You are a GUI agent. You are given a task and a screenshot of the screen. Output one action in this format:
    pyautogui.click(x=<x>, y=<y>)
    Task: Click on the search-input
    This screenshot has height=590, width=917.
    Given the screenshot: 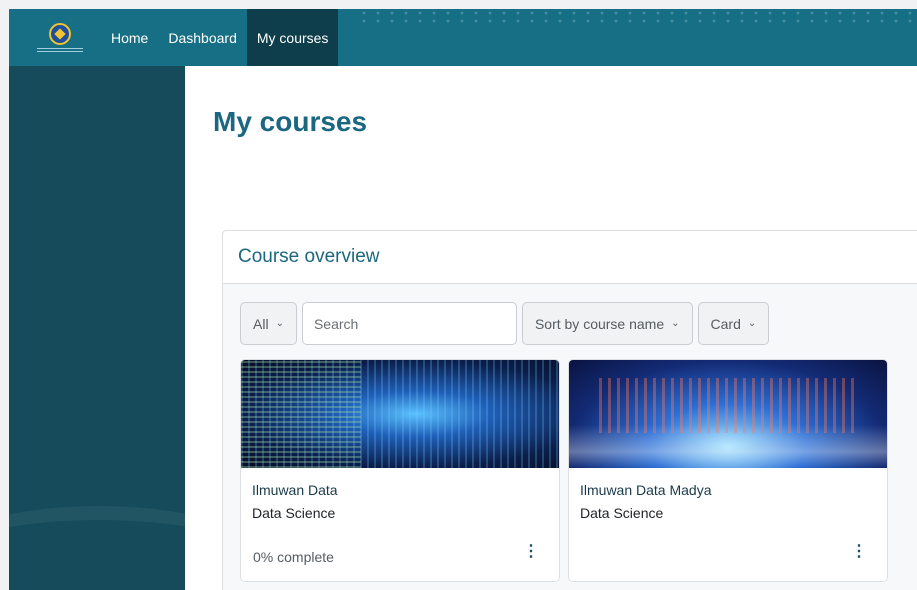 What is the action you would take?
    pyautogui.click(x=409, y=323)
    